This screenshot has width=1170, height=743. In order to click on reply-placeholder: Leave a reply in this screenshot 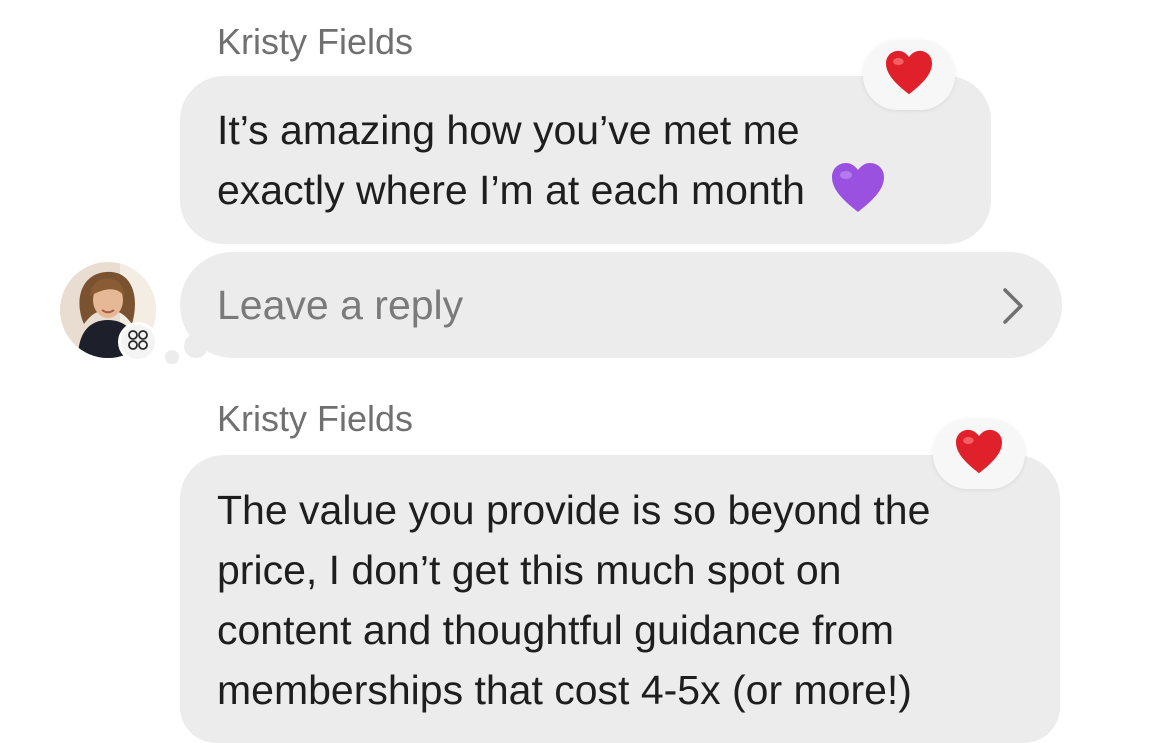, I will do `click(340, 305)`.